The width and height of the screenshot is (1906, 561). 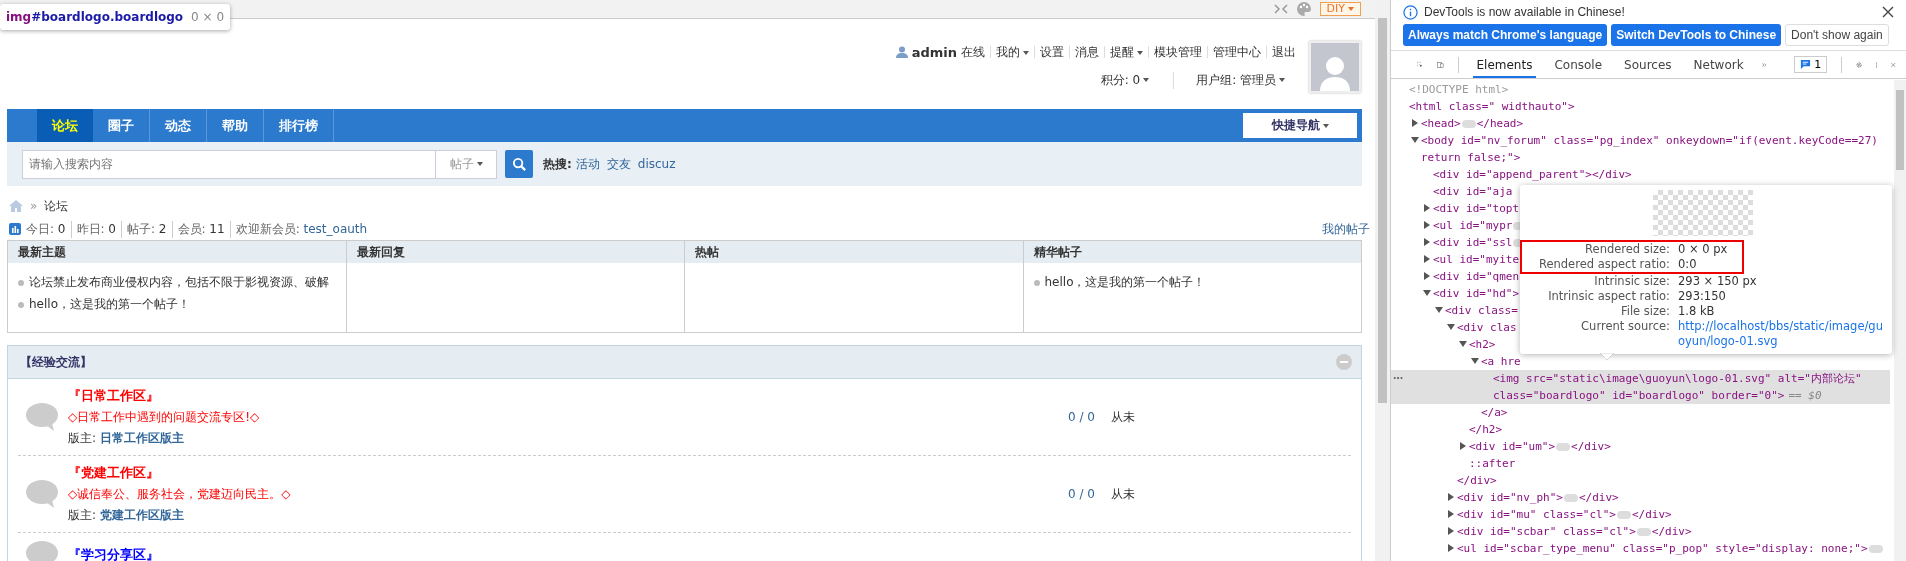 I want to click on quick-nav-button: 快捷导航, so click(x=1300, y=125).